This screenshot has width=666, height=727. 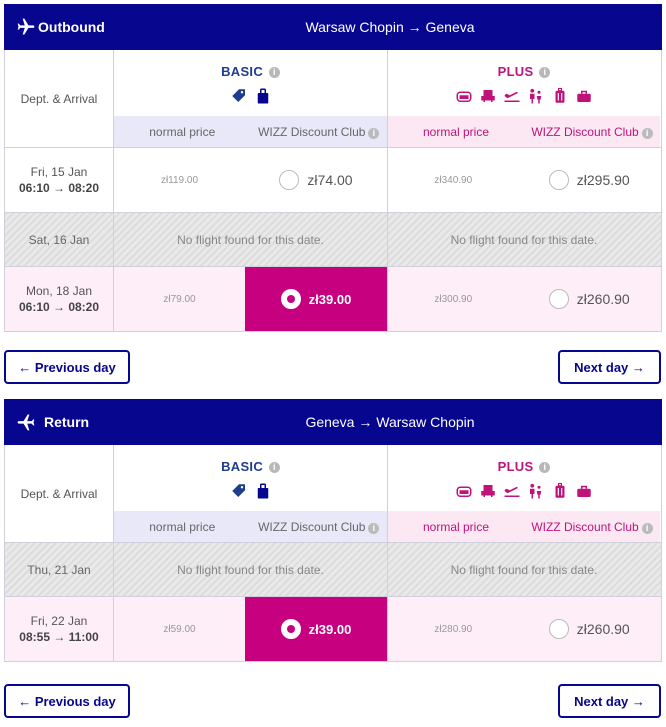 What do you see at coordinates (453, 629) in the screenshot?
I see `plus-normal-price: zł280.90` at bounding box center [453, 629].